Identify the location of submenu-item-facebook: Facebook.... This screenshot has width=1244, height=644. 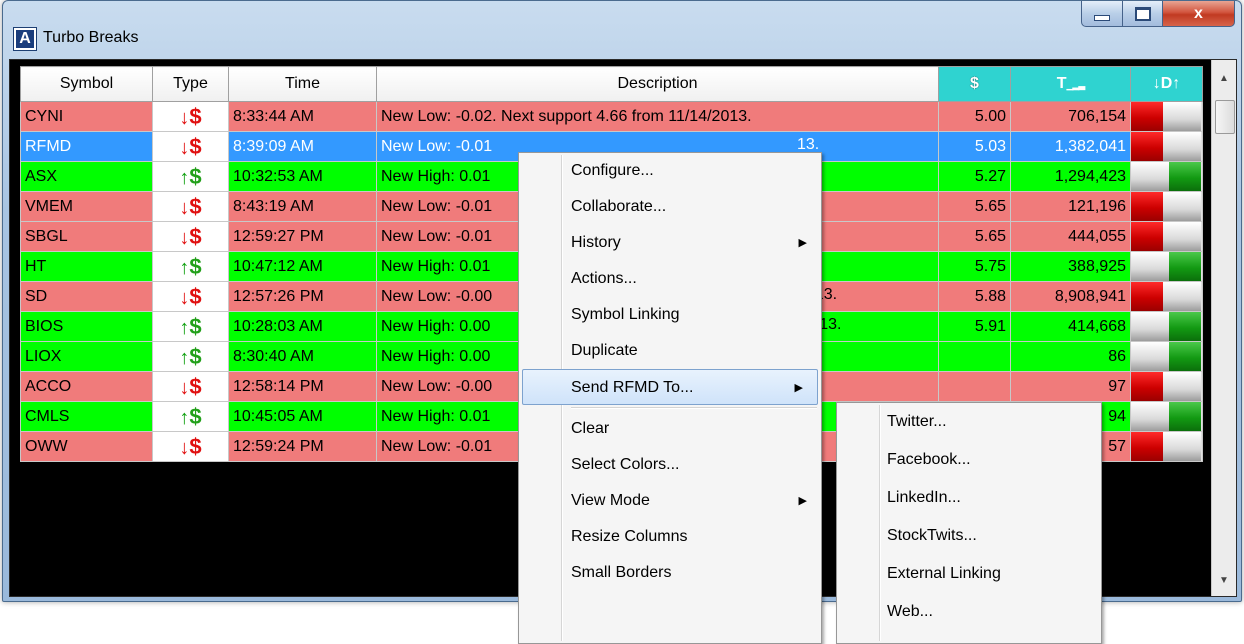
(969, 460).